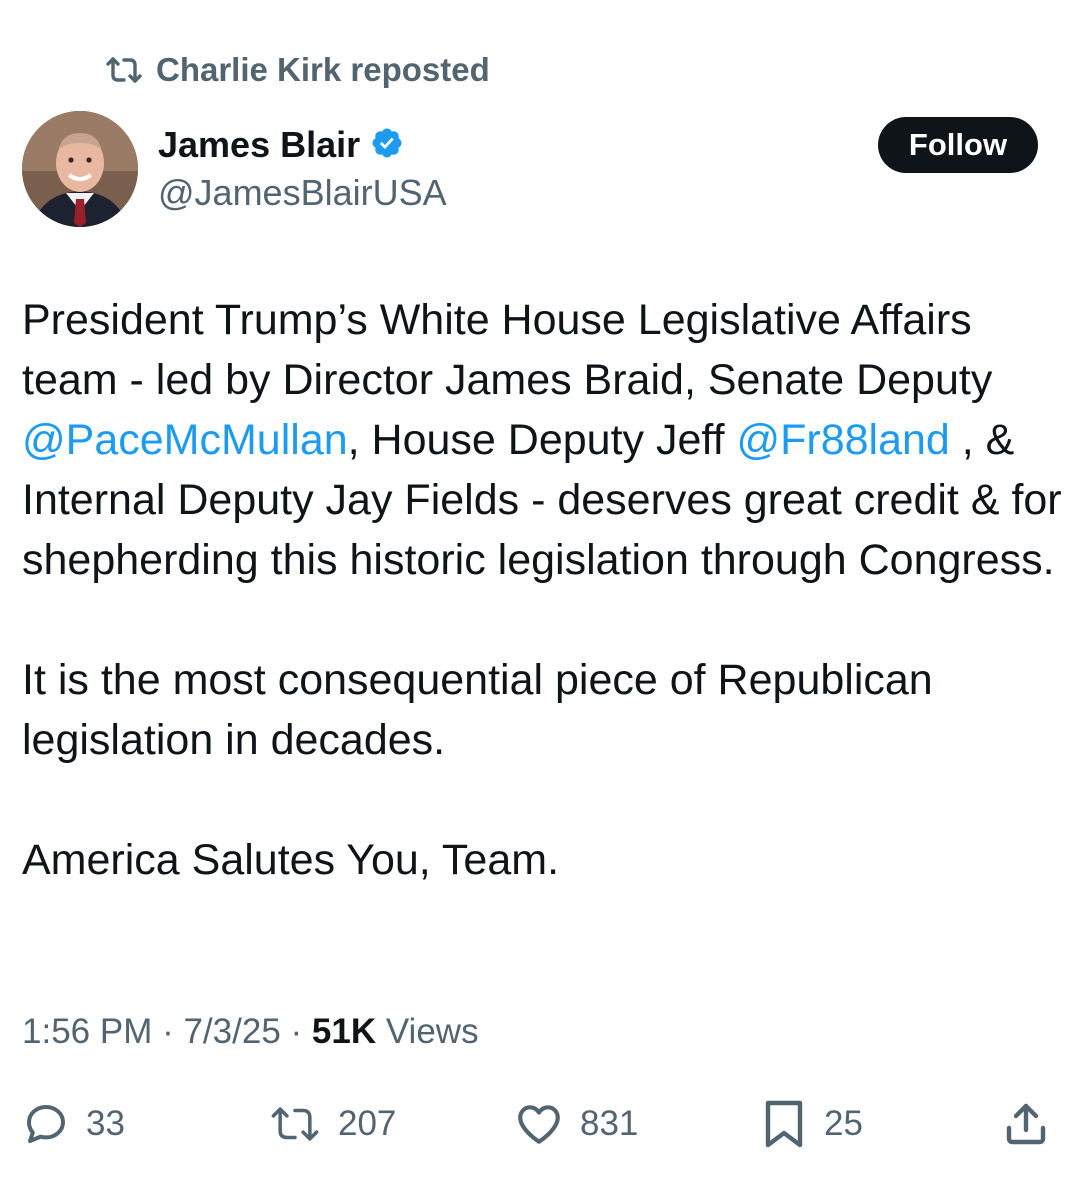 The image size is (1080, 1182). Describe the element at coordinates (784, 1124) in the screenshot. I see `bookmark-icon` at that location.